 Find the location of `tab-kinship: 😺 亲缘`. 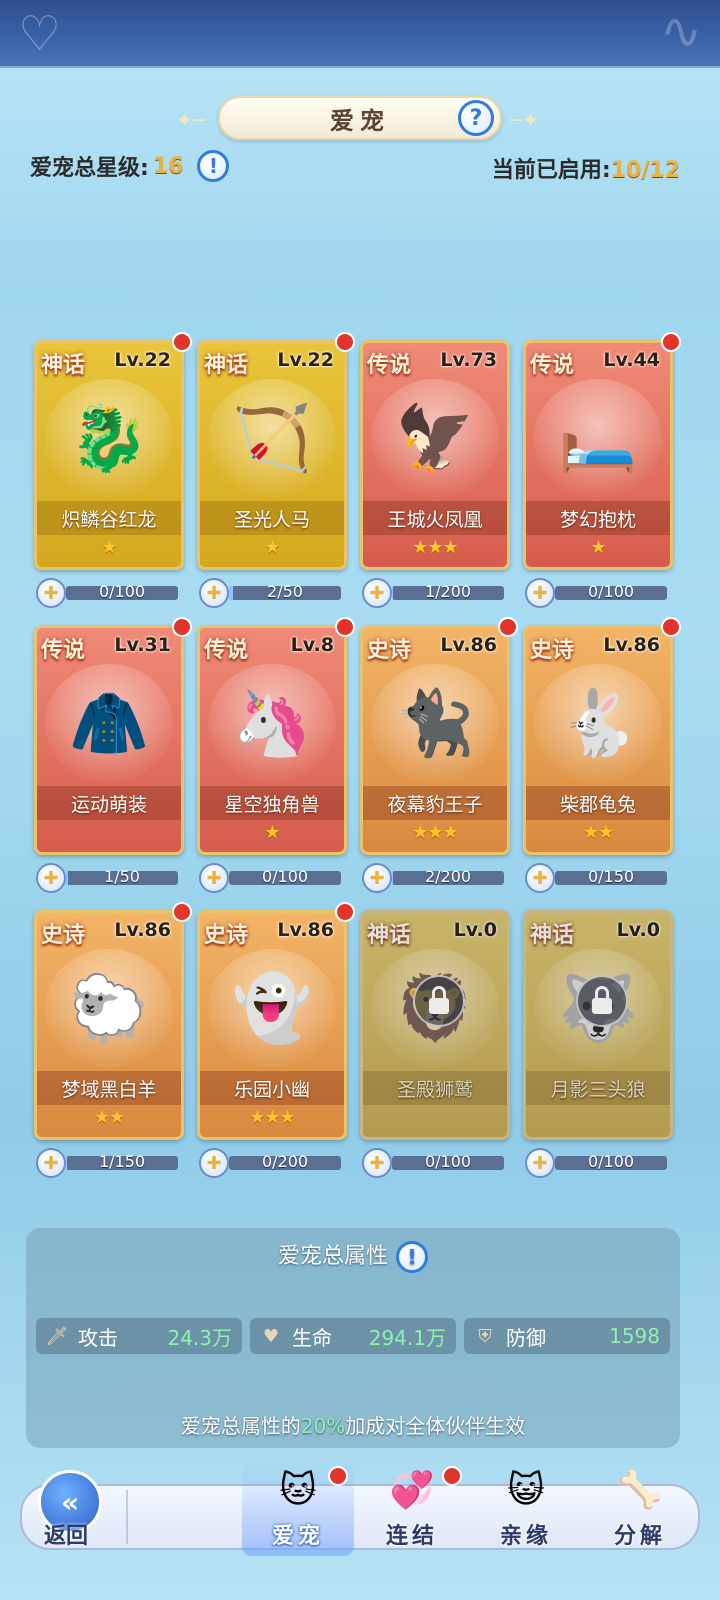

tab-kinship: 😺 亲缘 is located at coordinates (526, 1508).